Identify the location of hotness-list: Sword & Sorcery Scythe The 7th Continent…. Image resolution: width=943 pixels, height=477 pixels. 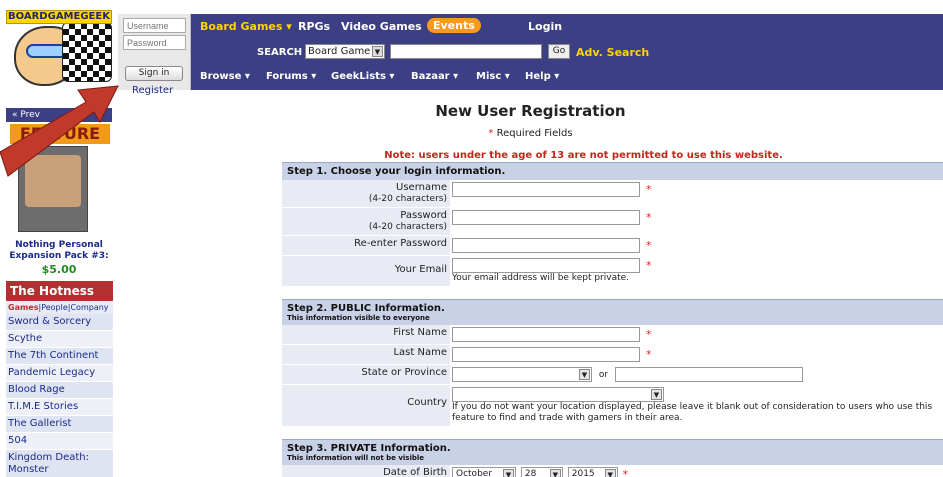
(59, 395).